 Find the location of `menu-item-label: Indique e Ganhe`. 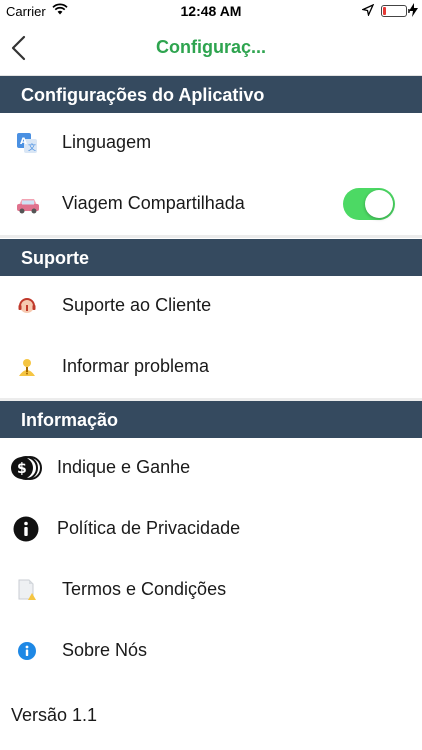

menu-item-label: Indique e Ganhe is located at coordinates (124, 467).